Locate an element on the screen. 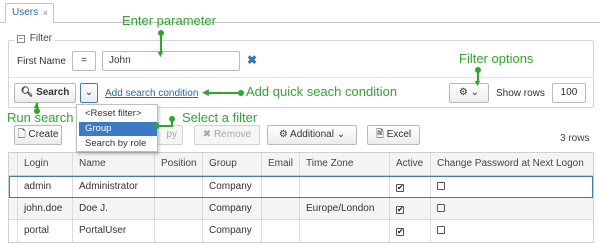  column-header-name: Name is located at coordinates (114, 164).